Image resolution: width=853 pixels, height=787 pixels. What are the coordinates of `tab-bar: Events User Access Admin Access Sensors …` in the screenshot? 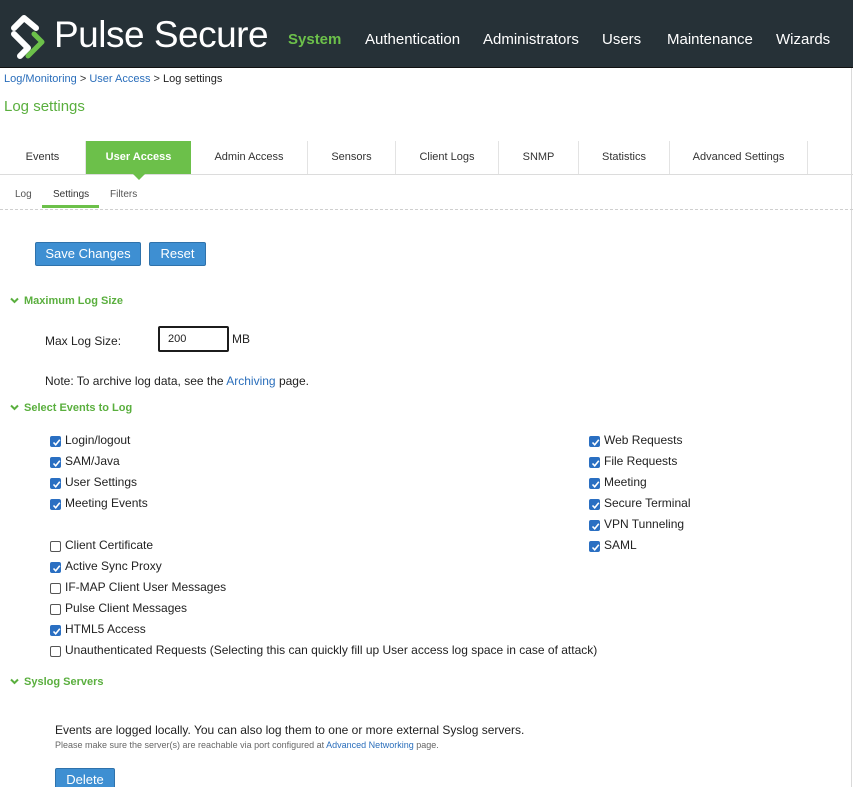 It's located at (426, 160).